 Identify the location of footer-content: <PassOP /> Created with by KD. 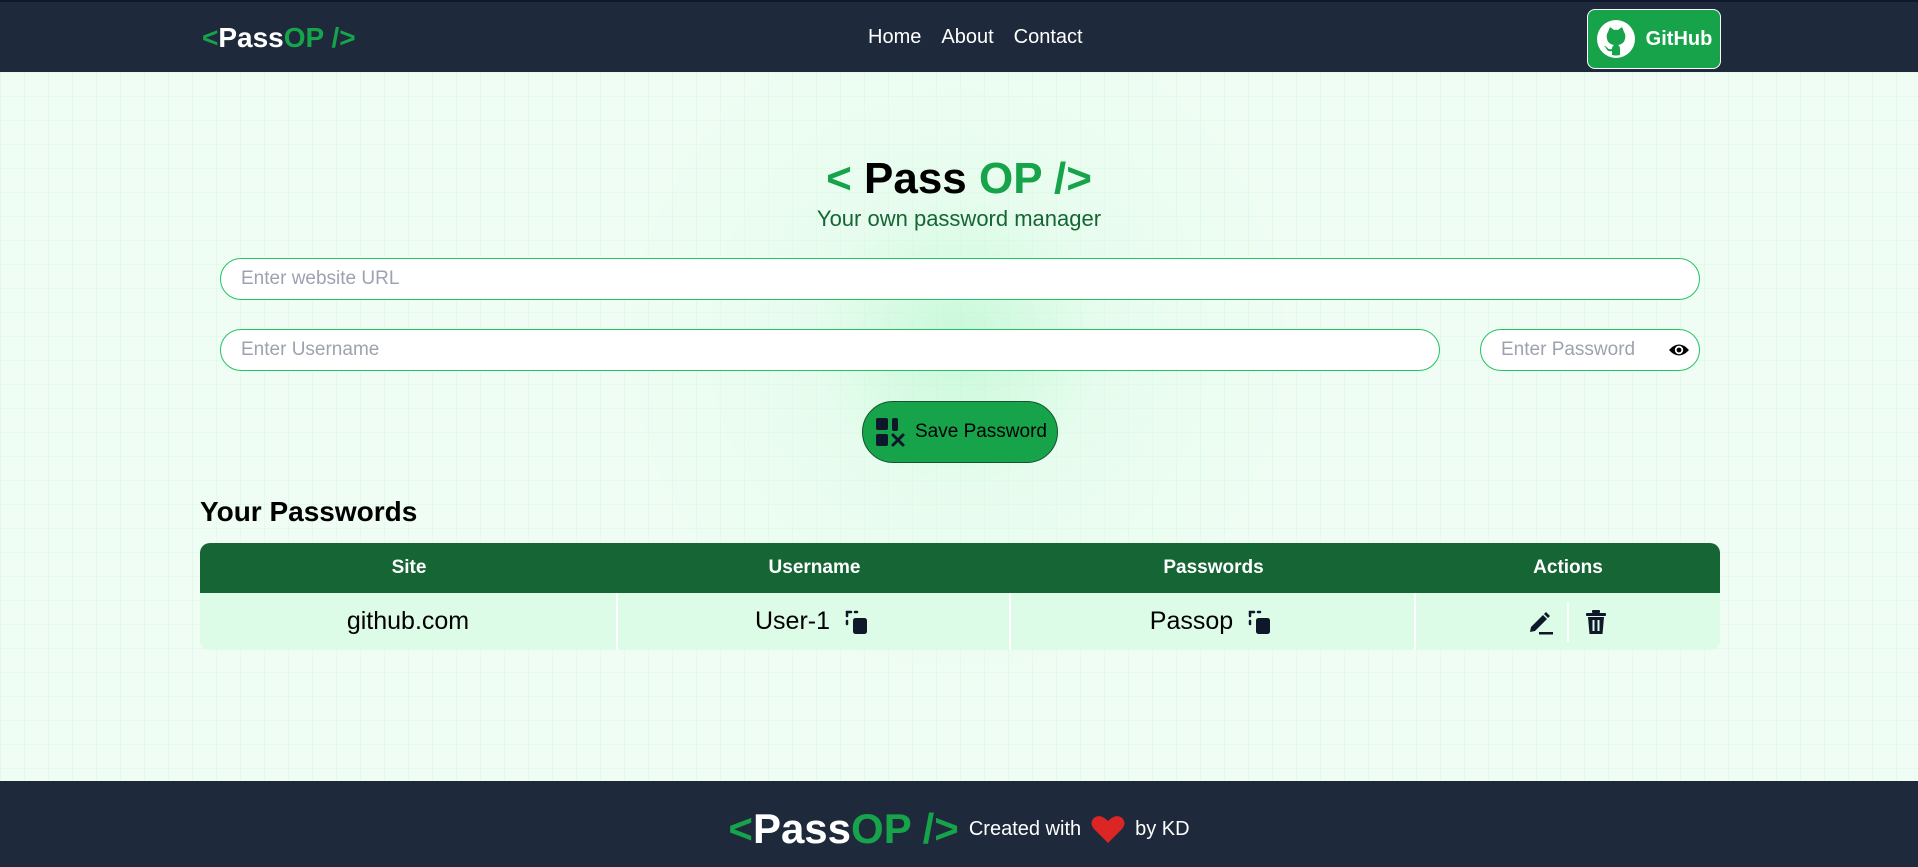
(959, 829).